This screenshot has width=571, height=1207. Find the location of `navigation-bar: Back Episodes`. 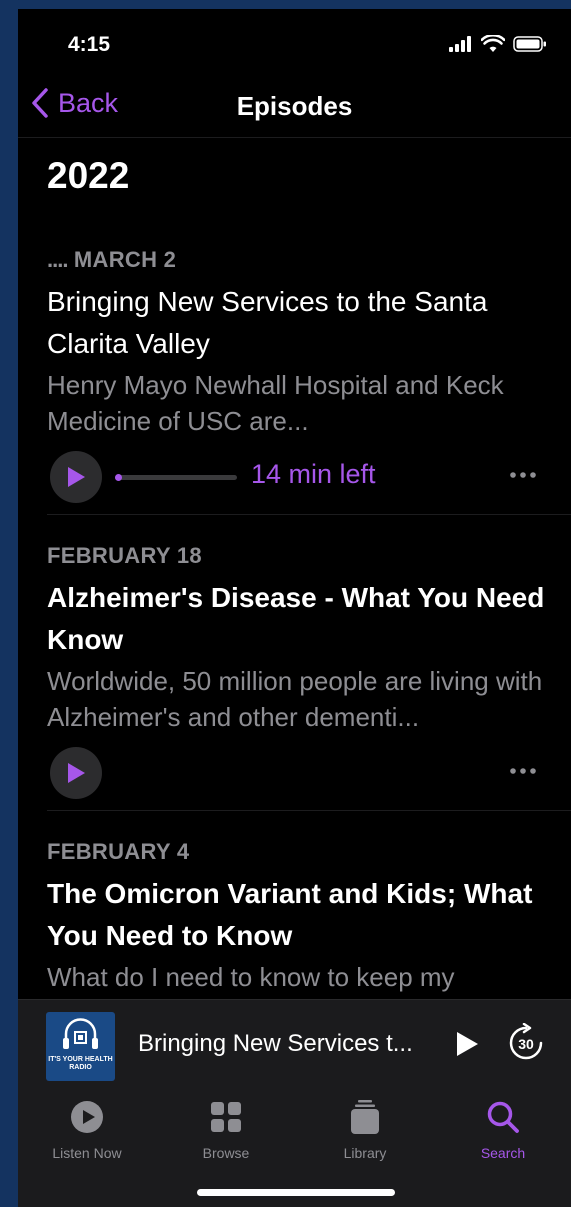

navigation-bar: Back Episodes is located at coordinates (294, 108).